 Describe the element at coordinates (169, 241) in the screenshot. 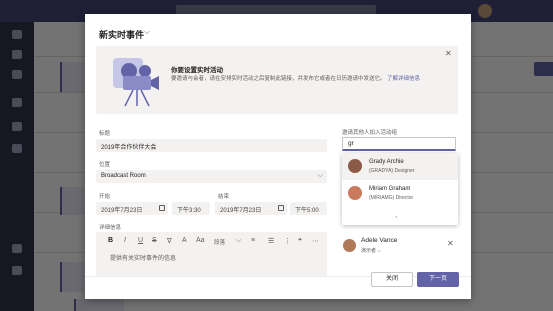

I see `highlight-icon: ∇` at that location.